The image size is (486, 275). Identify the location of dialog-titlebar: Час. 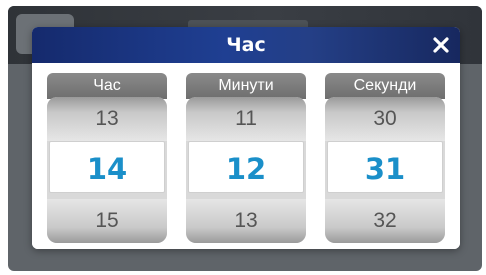
(246, 45).